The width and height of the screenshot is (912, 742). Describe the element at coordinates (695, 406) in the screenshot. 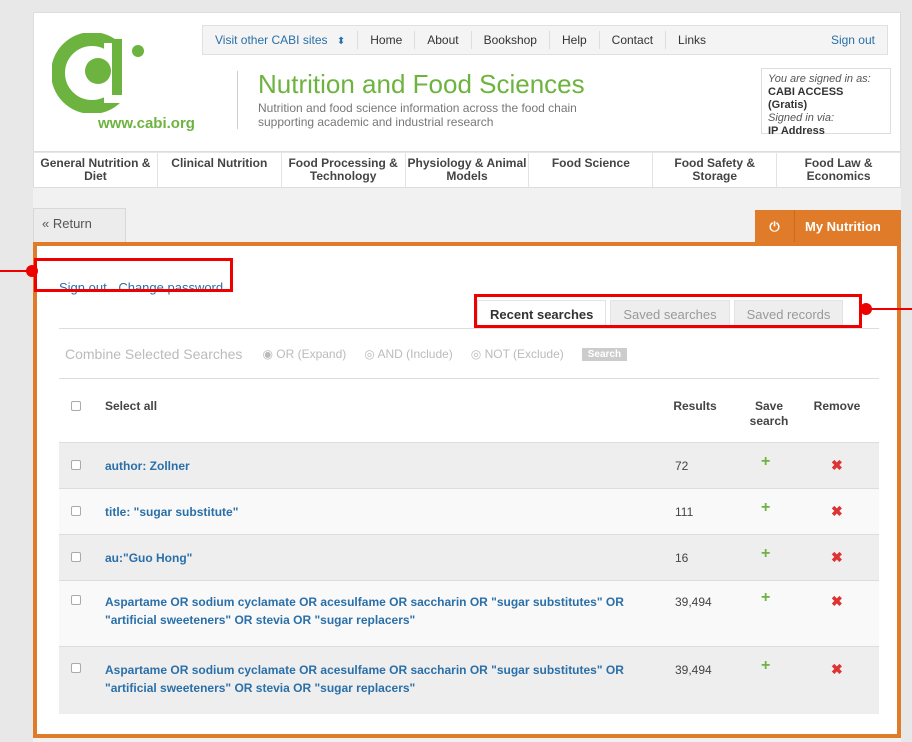

I see `results-header: Results` at that location.